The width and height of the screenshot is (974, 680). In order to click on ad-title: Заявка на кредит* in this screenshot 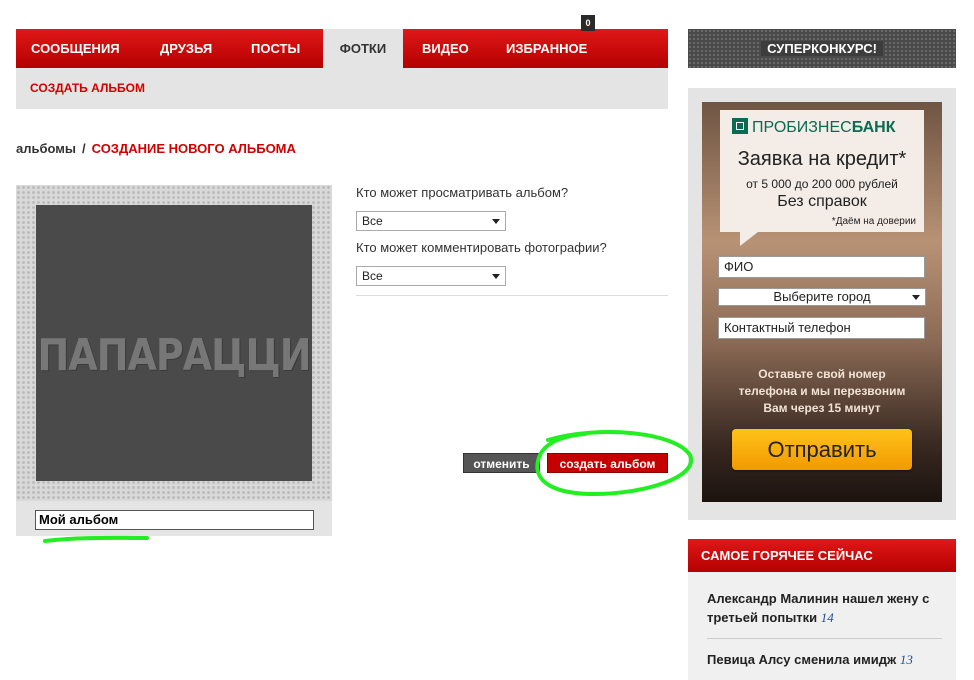, I will do `click(822, 159)`.